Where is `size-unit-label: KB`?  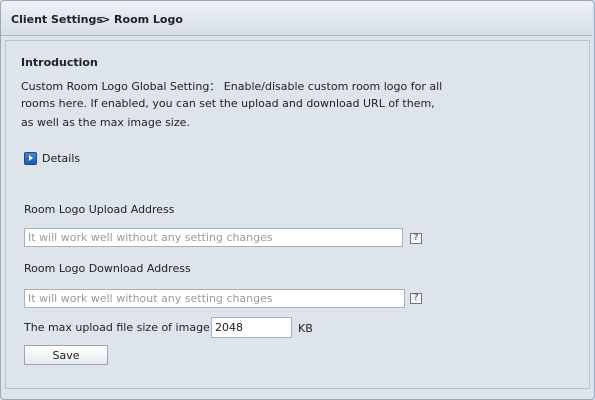
size-unit-label: KB is located at coordinates (305, 328).